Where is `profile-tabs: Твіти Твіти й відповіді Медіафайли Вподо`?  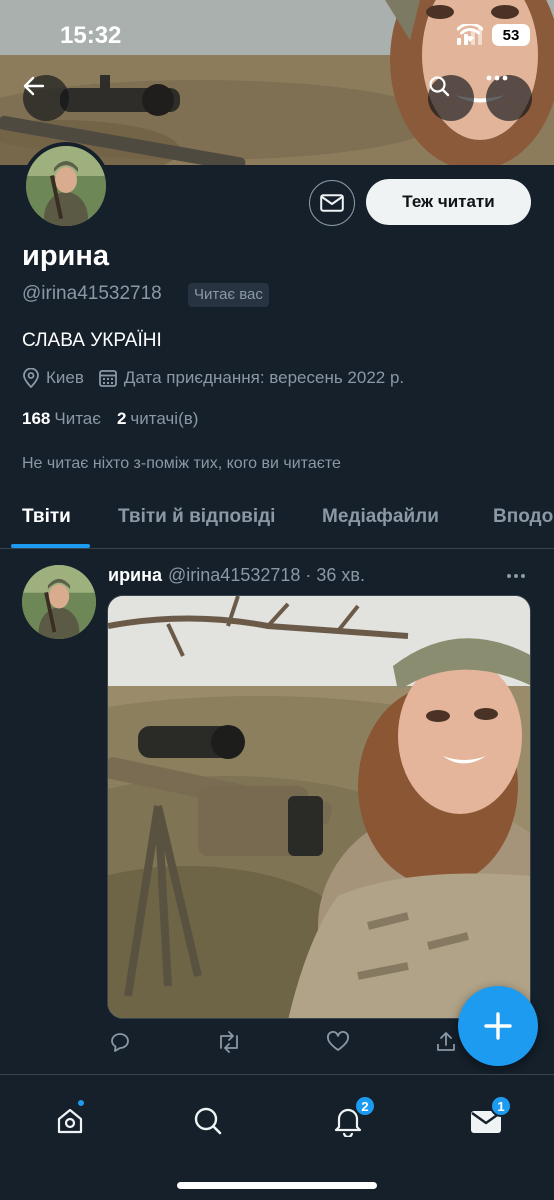 profile-tabs: Твіти Твіти й відповіді Медіафайли Вподо is located at coordinates (277, 518).